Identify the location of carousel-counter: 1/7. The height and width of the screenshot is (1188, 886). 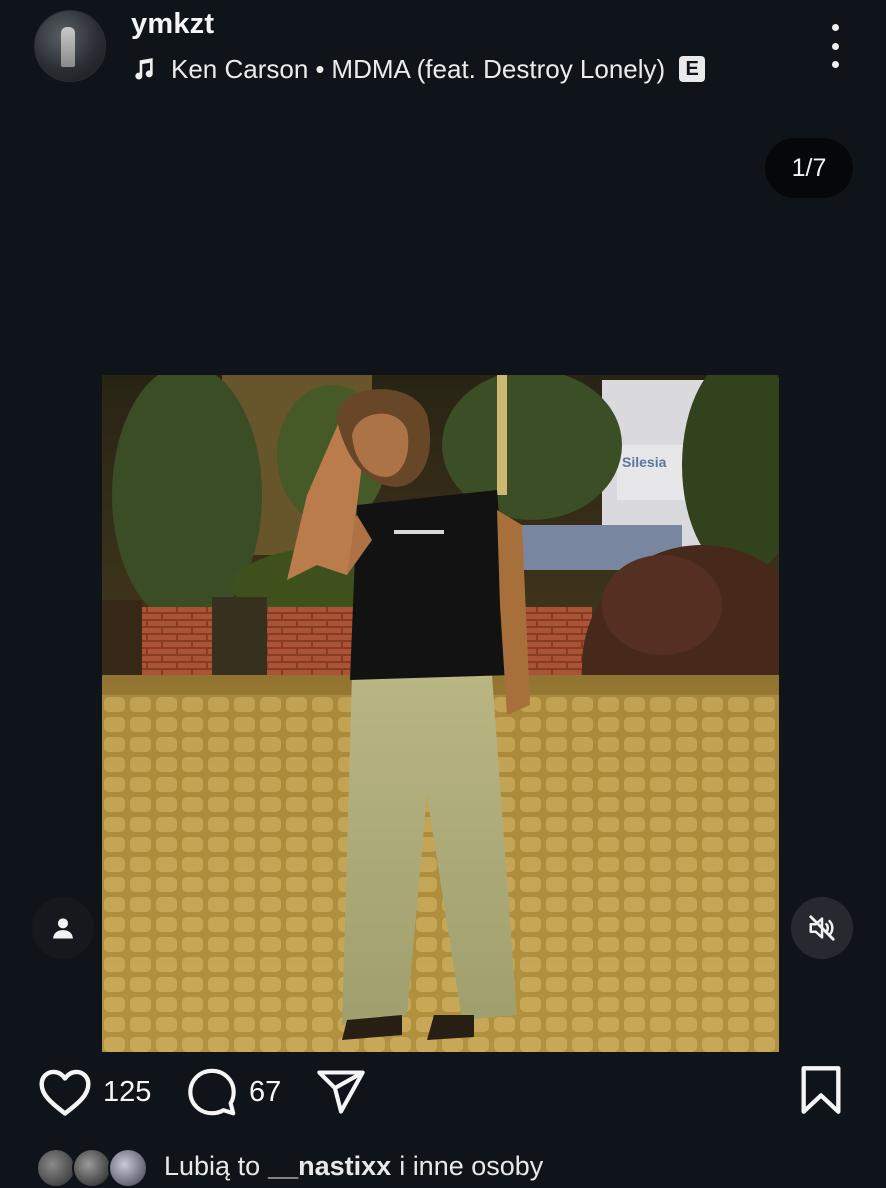
(809, 168).